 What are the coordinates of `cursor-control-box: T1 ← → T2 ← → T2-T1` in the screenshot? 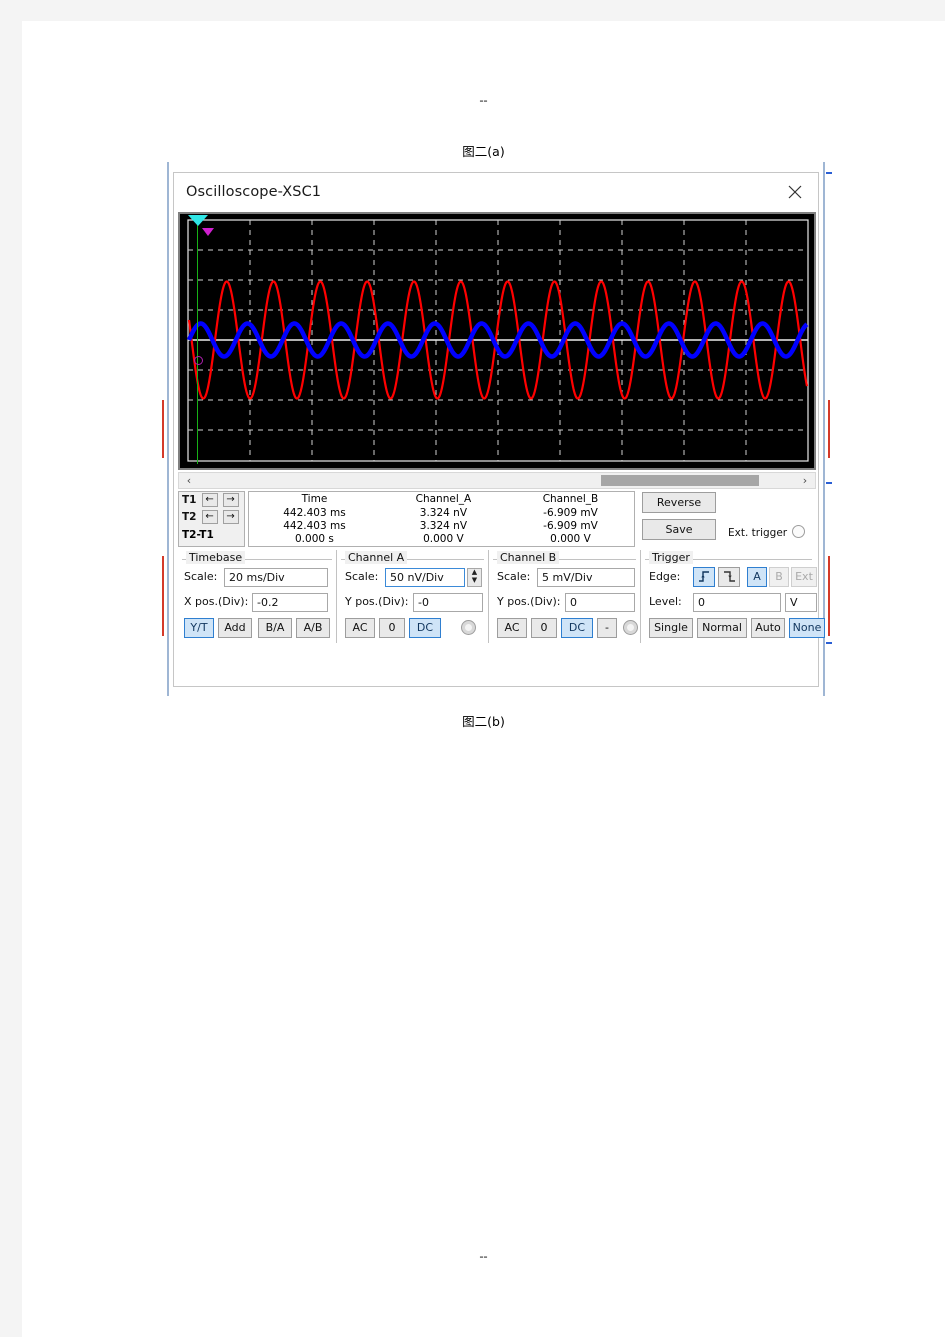 It's located at (211, 519).